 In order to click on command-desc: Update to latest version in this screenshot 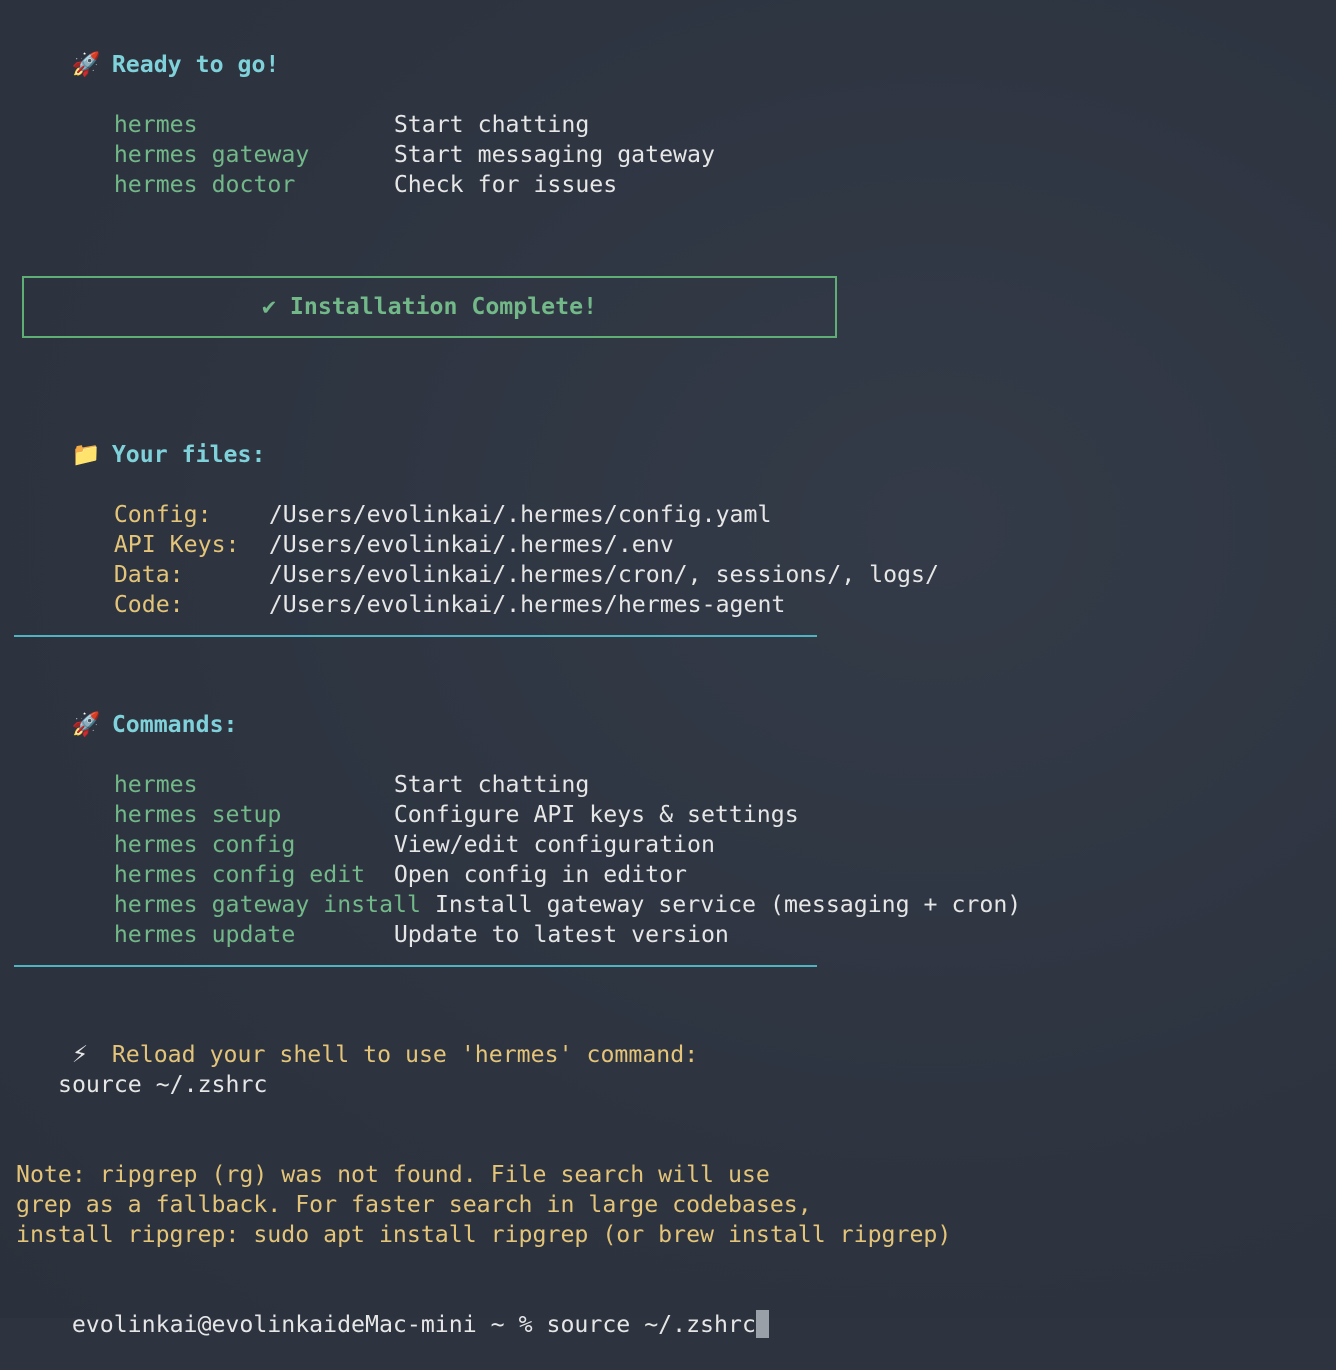, I will do `click(561, 934)`.